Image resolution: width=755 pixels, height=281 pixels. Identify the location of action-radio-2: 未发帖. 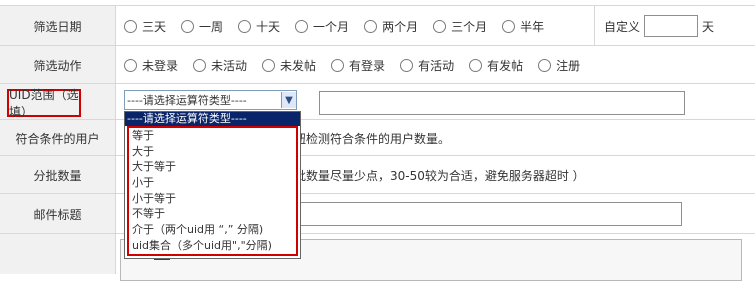
(289, 65).